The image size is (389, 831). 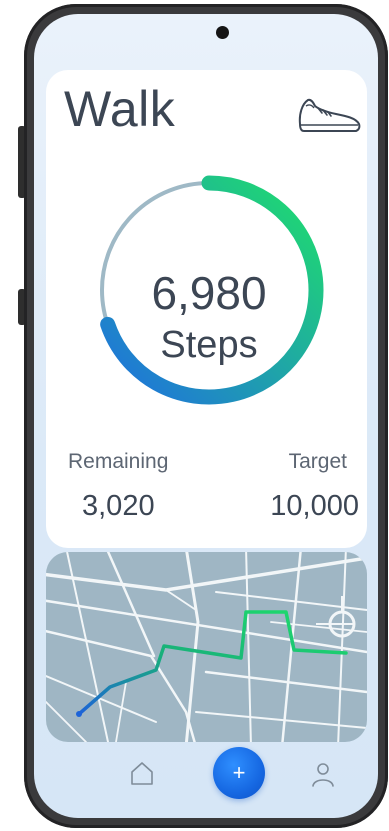 I want to click on add-activity-button: +, so click(x=239, y=773).